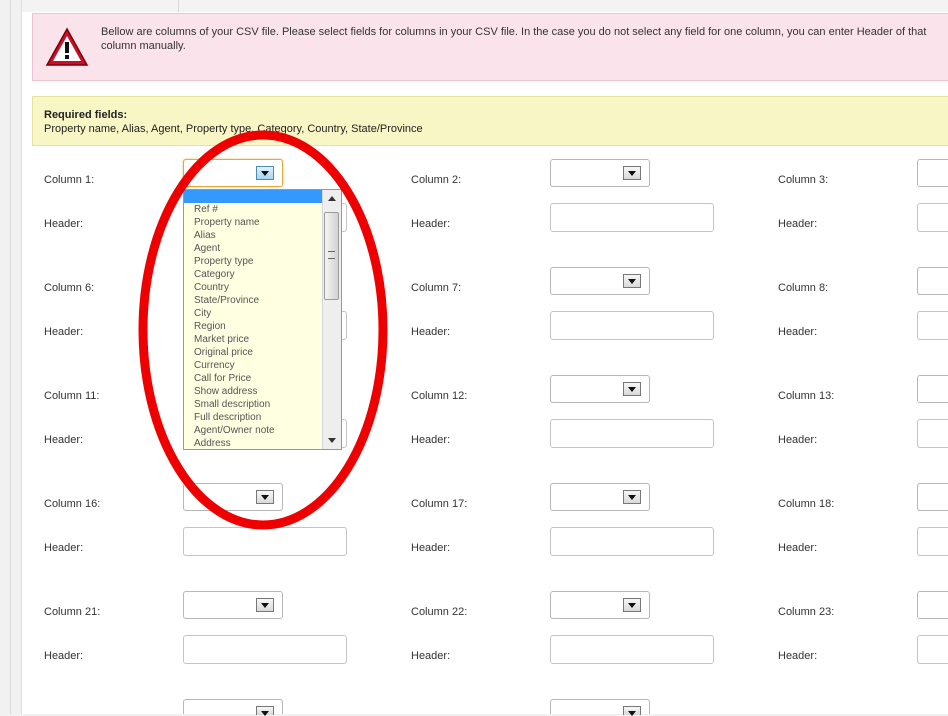 The width and height of the screenshot is (948, 716). I want to click on column-23-label: Column 23:, so click(806, 612).